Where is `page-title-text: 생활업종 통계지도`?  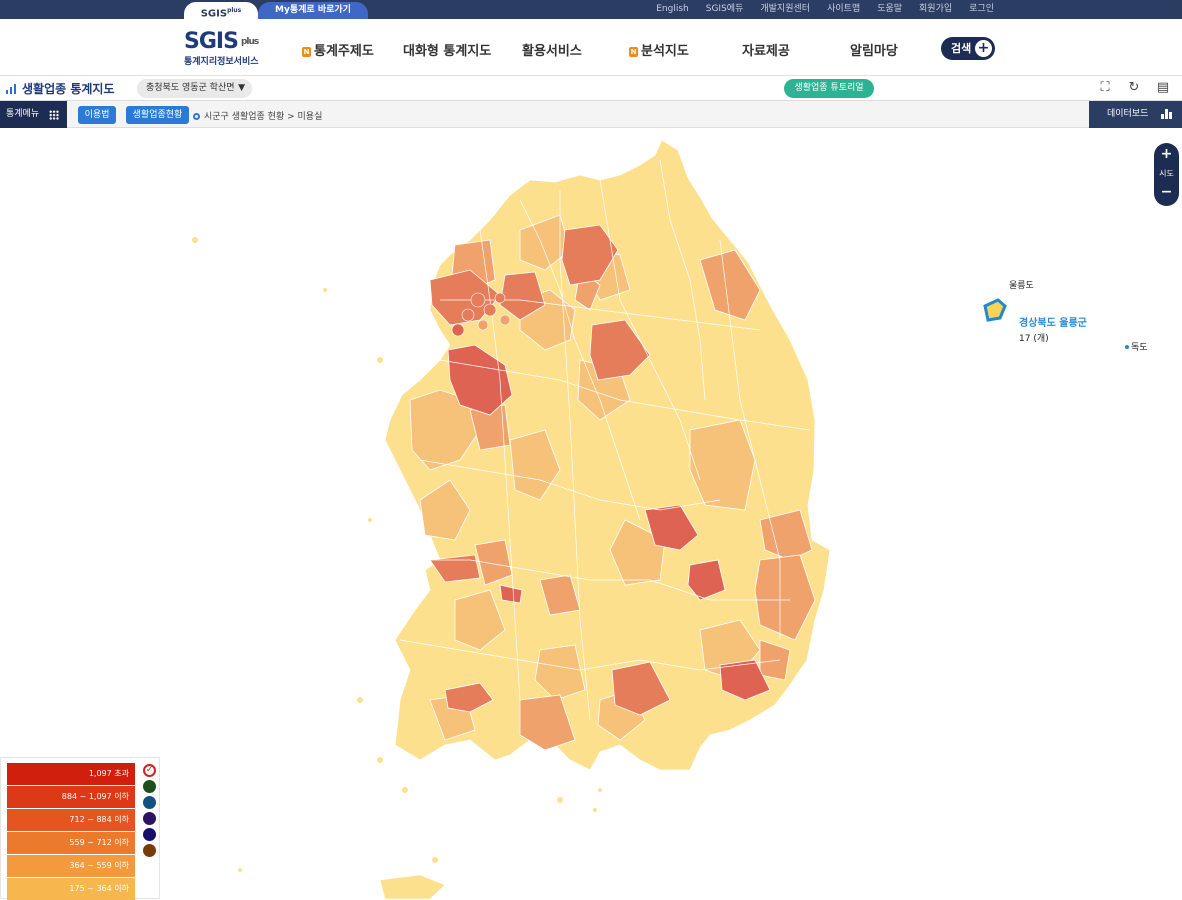 page-title-text: 생활업종 통계지도 is located at coordinates (68, 89).